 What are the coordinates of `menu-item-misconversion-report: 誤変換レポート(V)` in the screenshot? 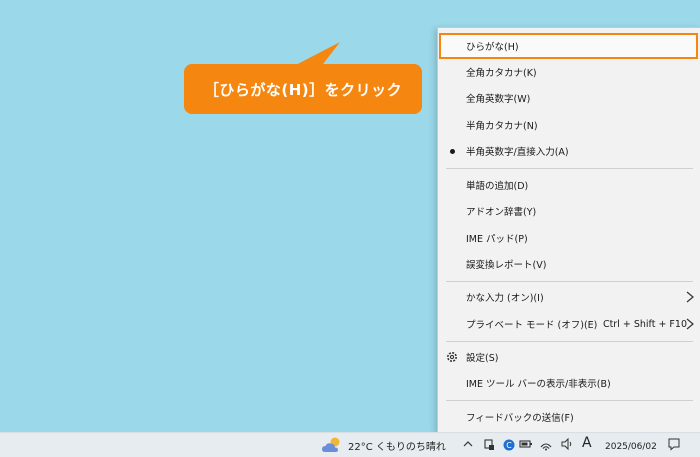 It's located at (569, 264).